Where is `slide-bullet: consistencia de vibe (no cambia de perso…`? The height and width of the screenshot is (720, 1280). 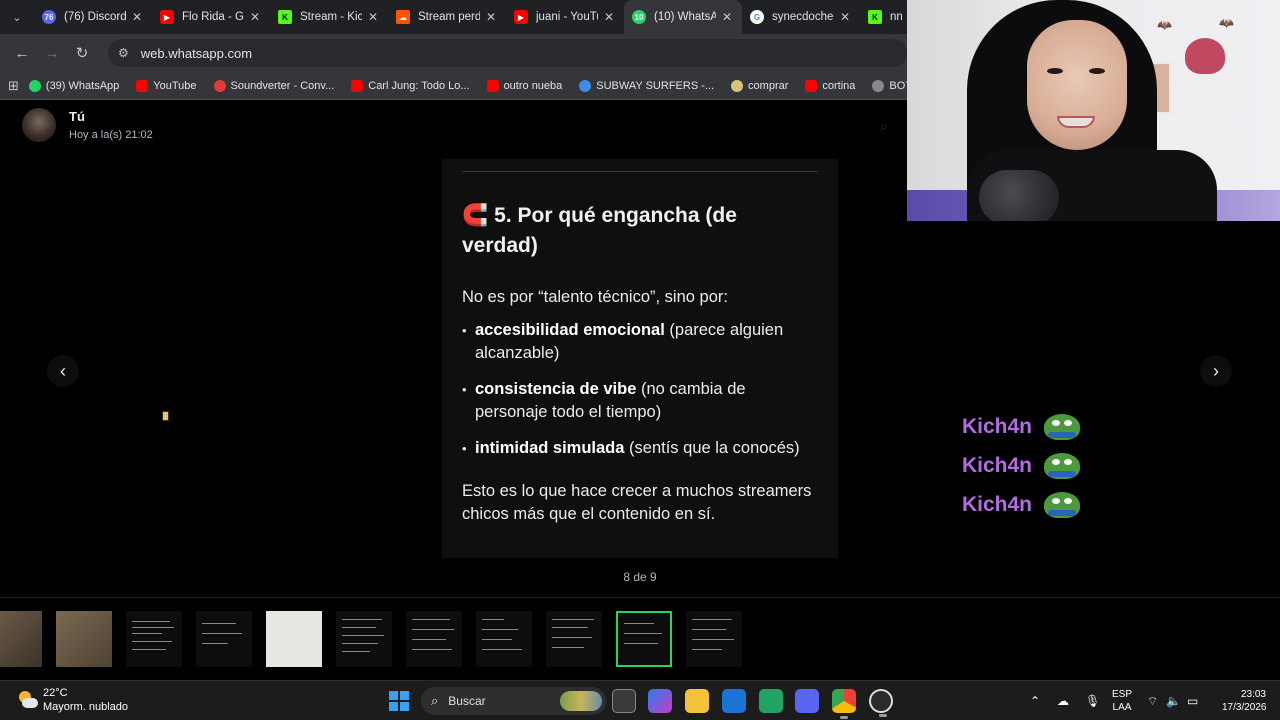
slide-bullet: consistencia de vibe (no cambia de perso… is located at coordinates (640, 401).